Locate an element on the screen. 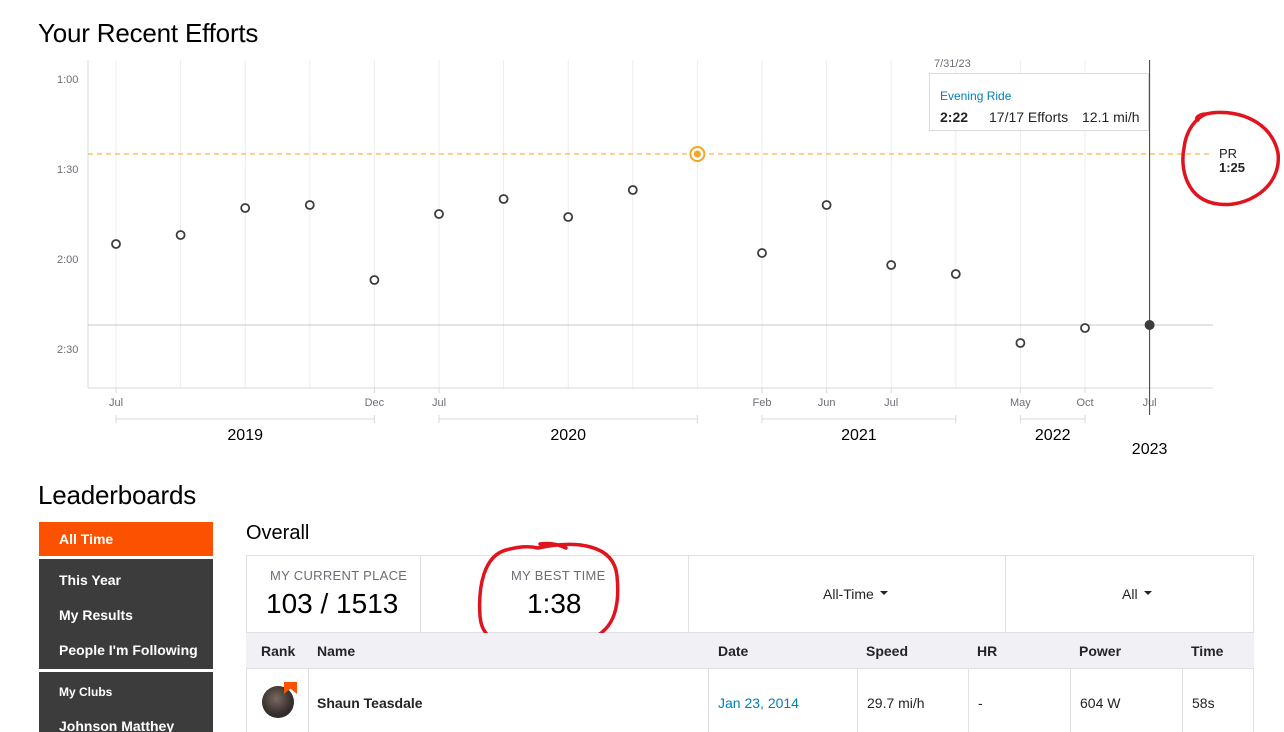 Image resolution: width=1284 pixels, height=732 pixels. year-label: 2021 is located at coordinates (859, 435).